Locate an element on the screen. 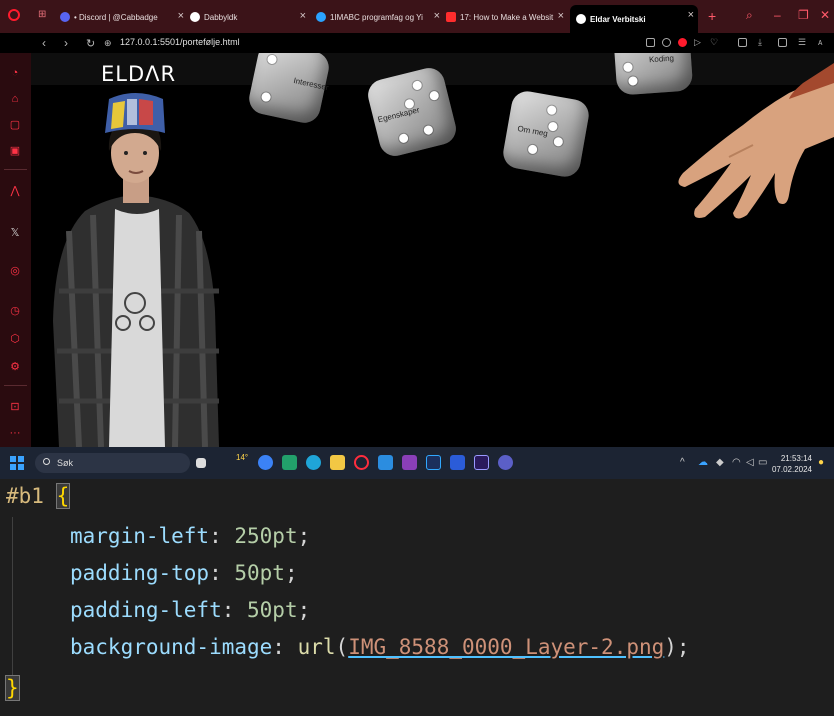 This screenshot has width=834, height=716. download-icon: ⤓ is located at coordinates (762, 42).